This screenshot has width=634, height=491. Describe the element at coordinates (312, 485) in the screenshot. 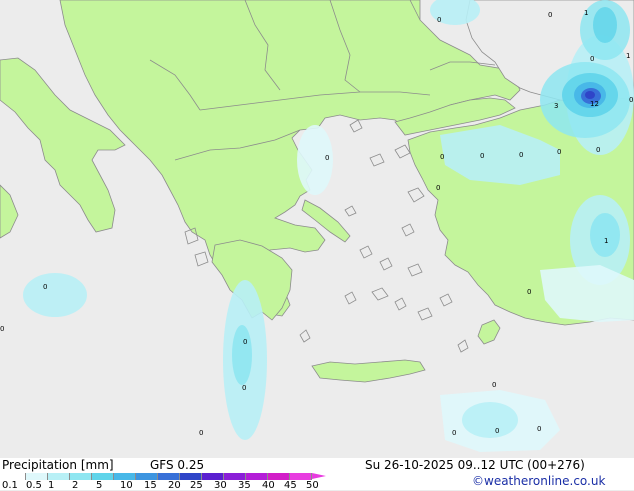

I see `legend-tick-label: 50` at that location.